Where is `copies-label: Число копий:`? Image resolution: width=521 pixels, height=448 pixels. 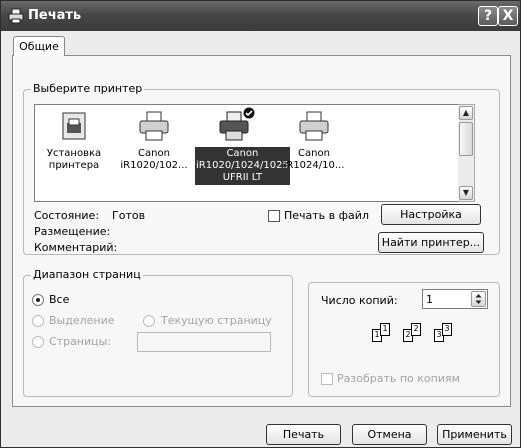 copies-label: Число копий: is located at coordinates (359, 300).